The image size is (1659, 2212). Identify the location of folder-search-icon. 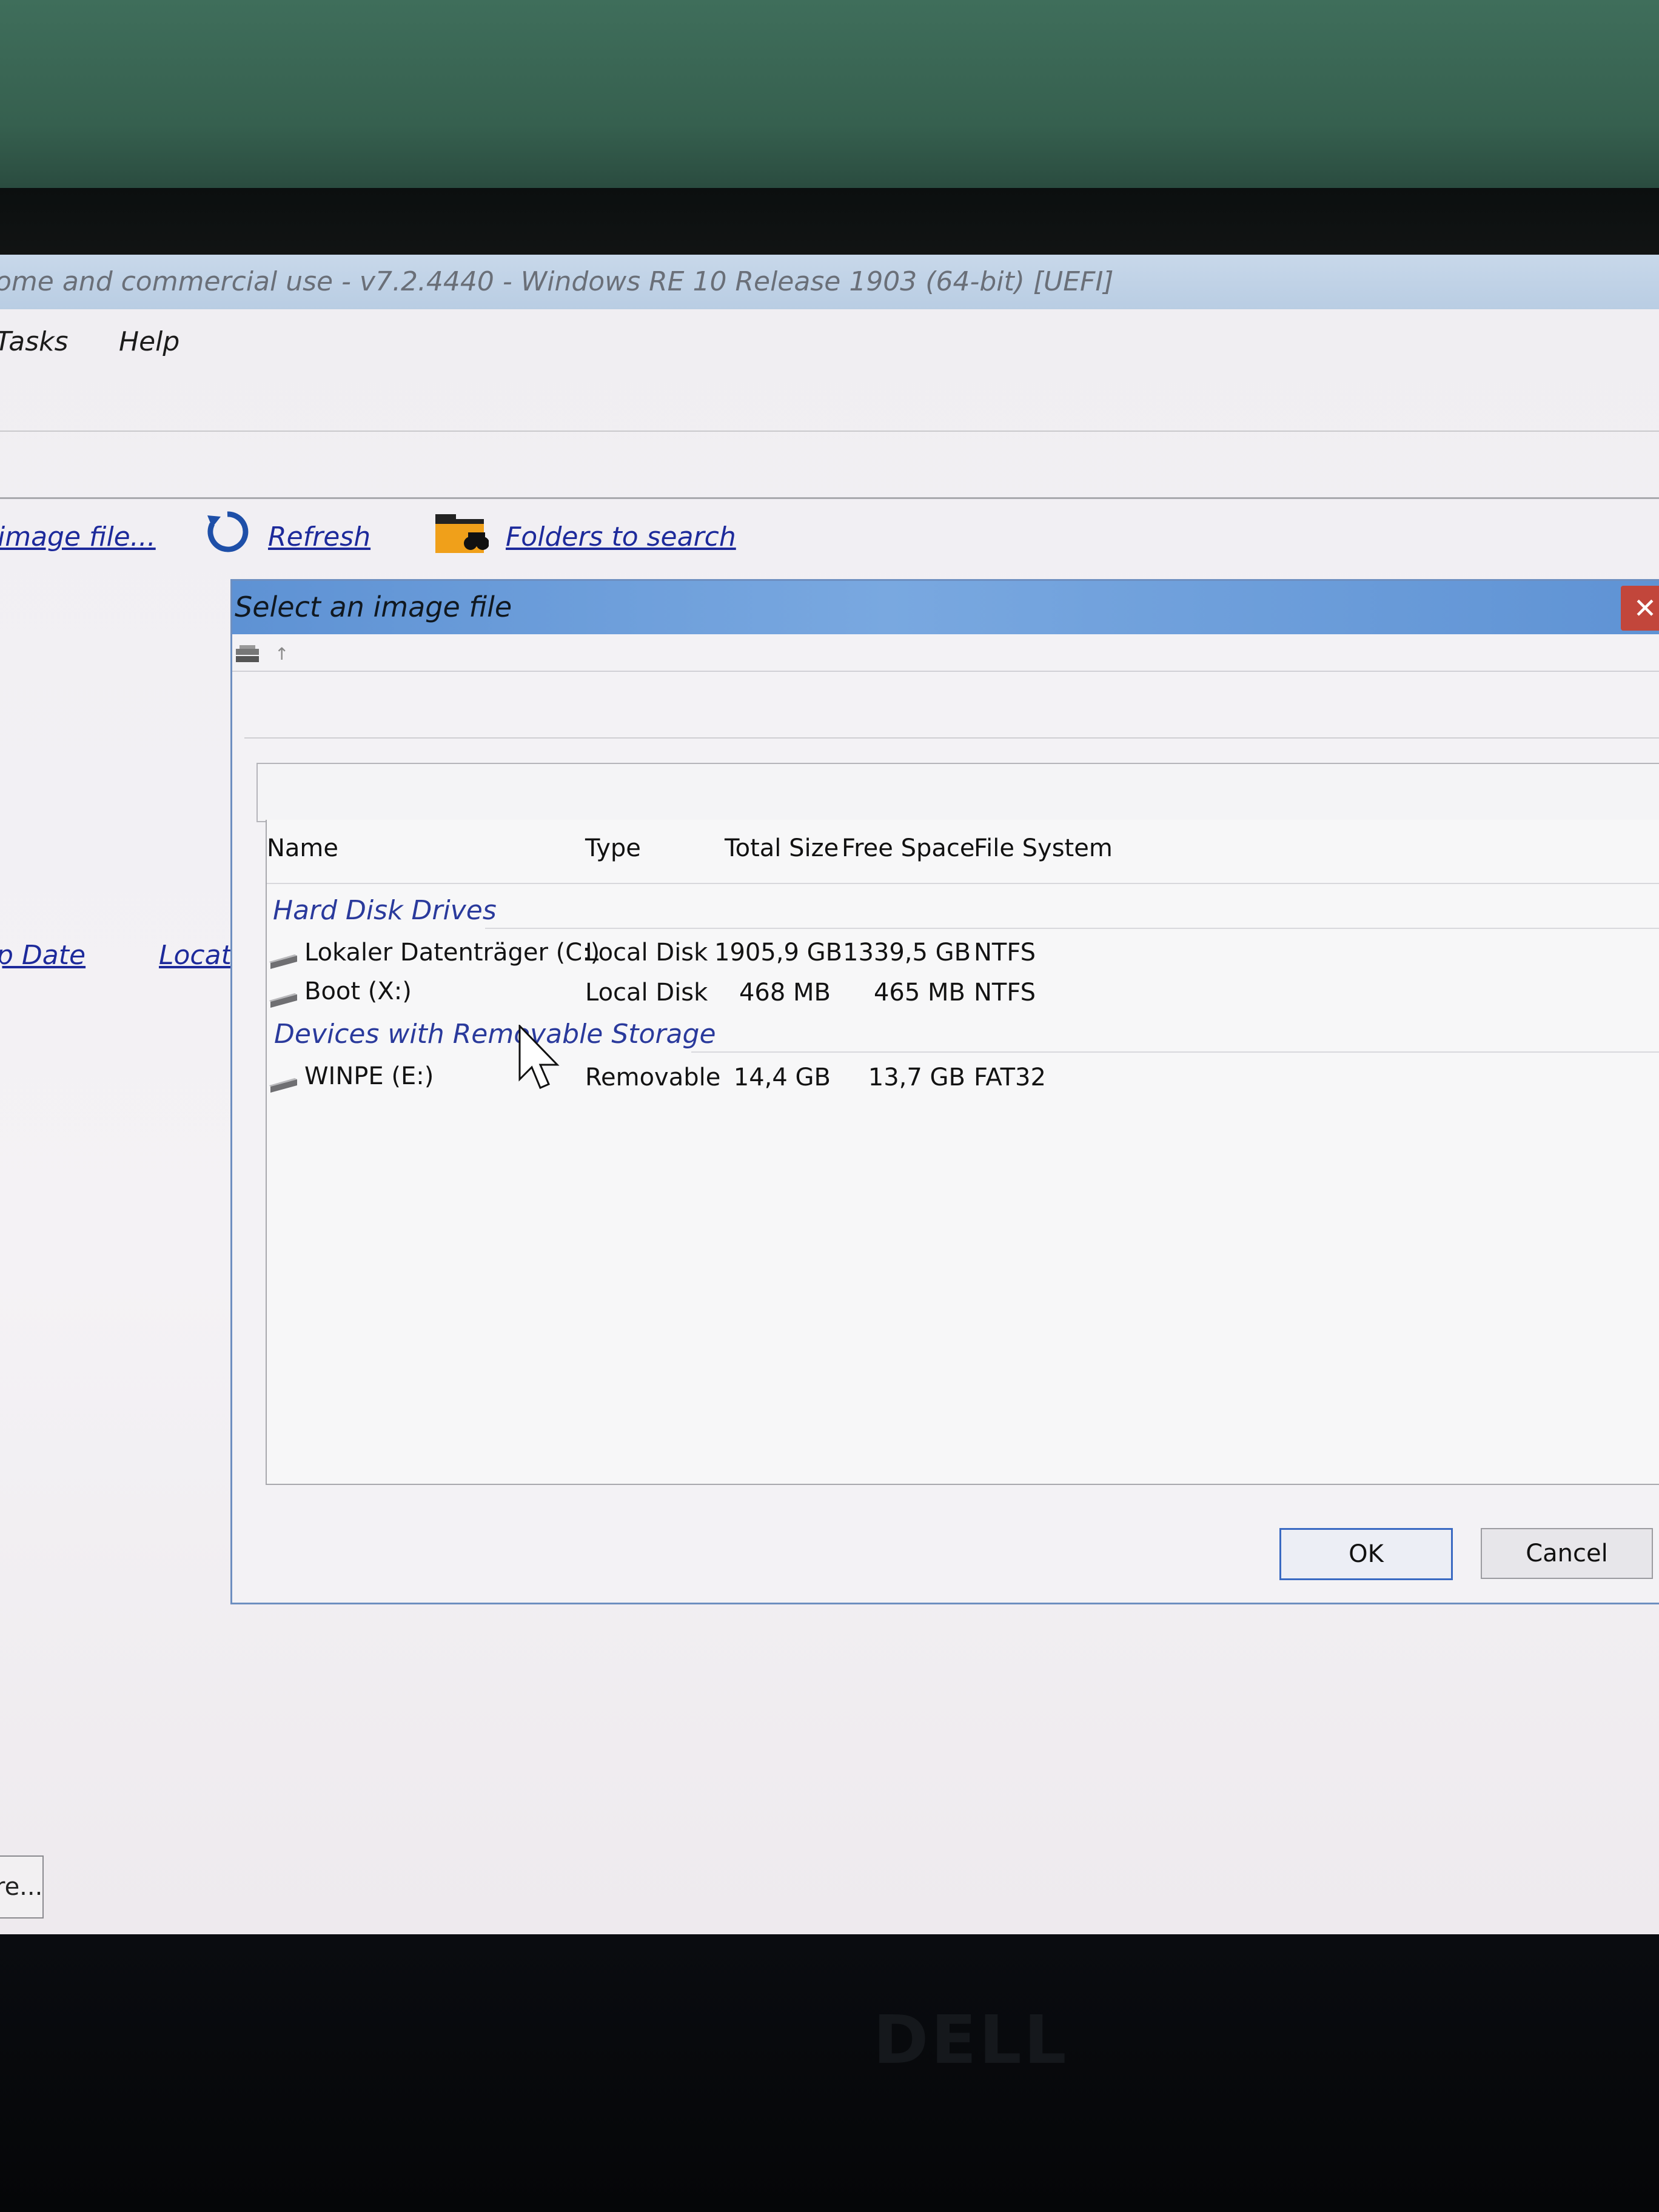
(461, 532).